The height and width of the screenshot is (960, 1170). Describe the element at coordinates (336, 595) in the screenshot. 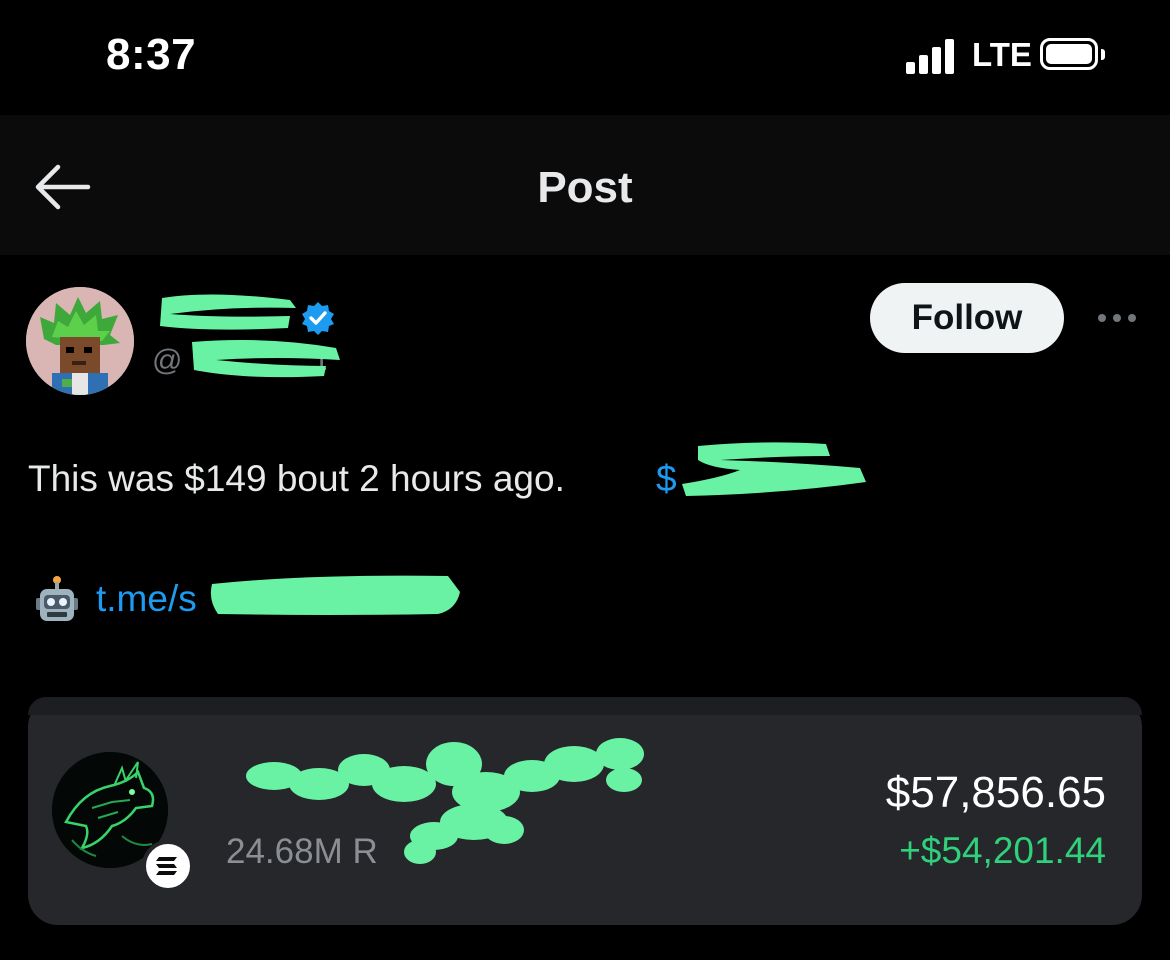

I see `link-redaction` at that location.